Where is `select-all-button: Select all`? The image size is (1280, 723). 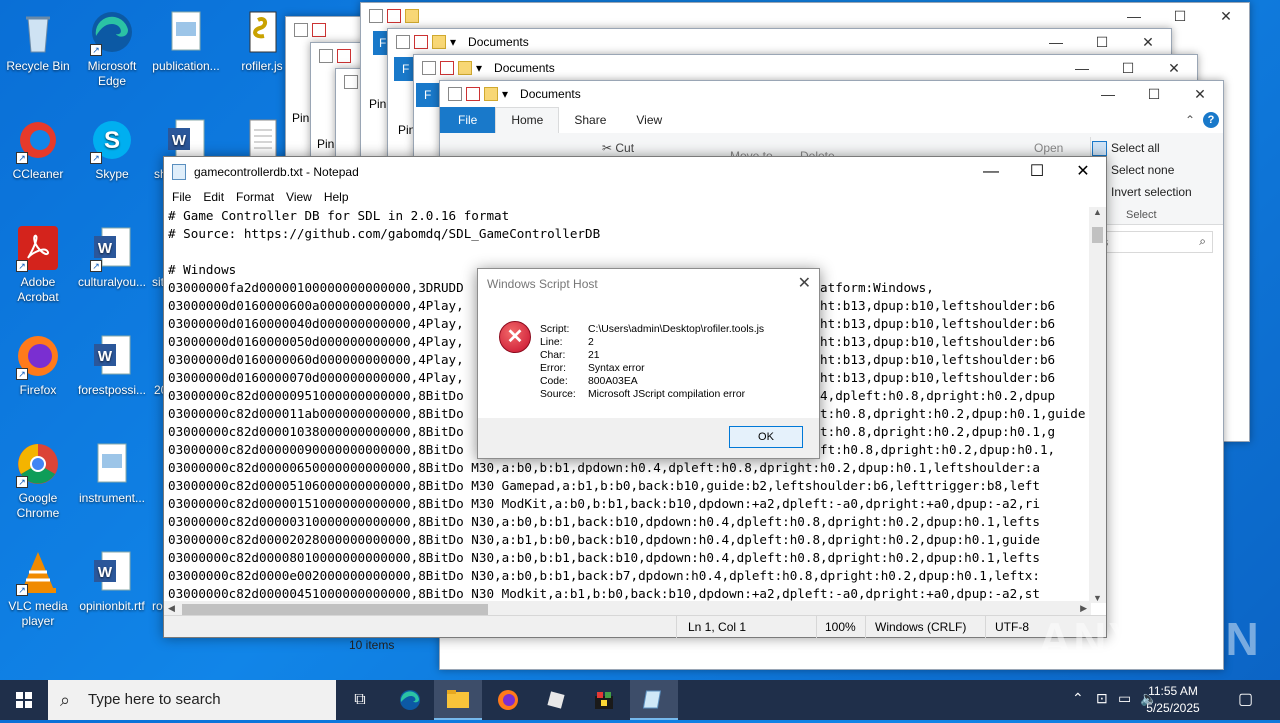
select-all-button: Select all is located at coordinates (1135, 148).